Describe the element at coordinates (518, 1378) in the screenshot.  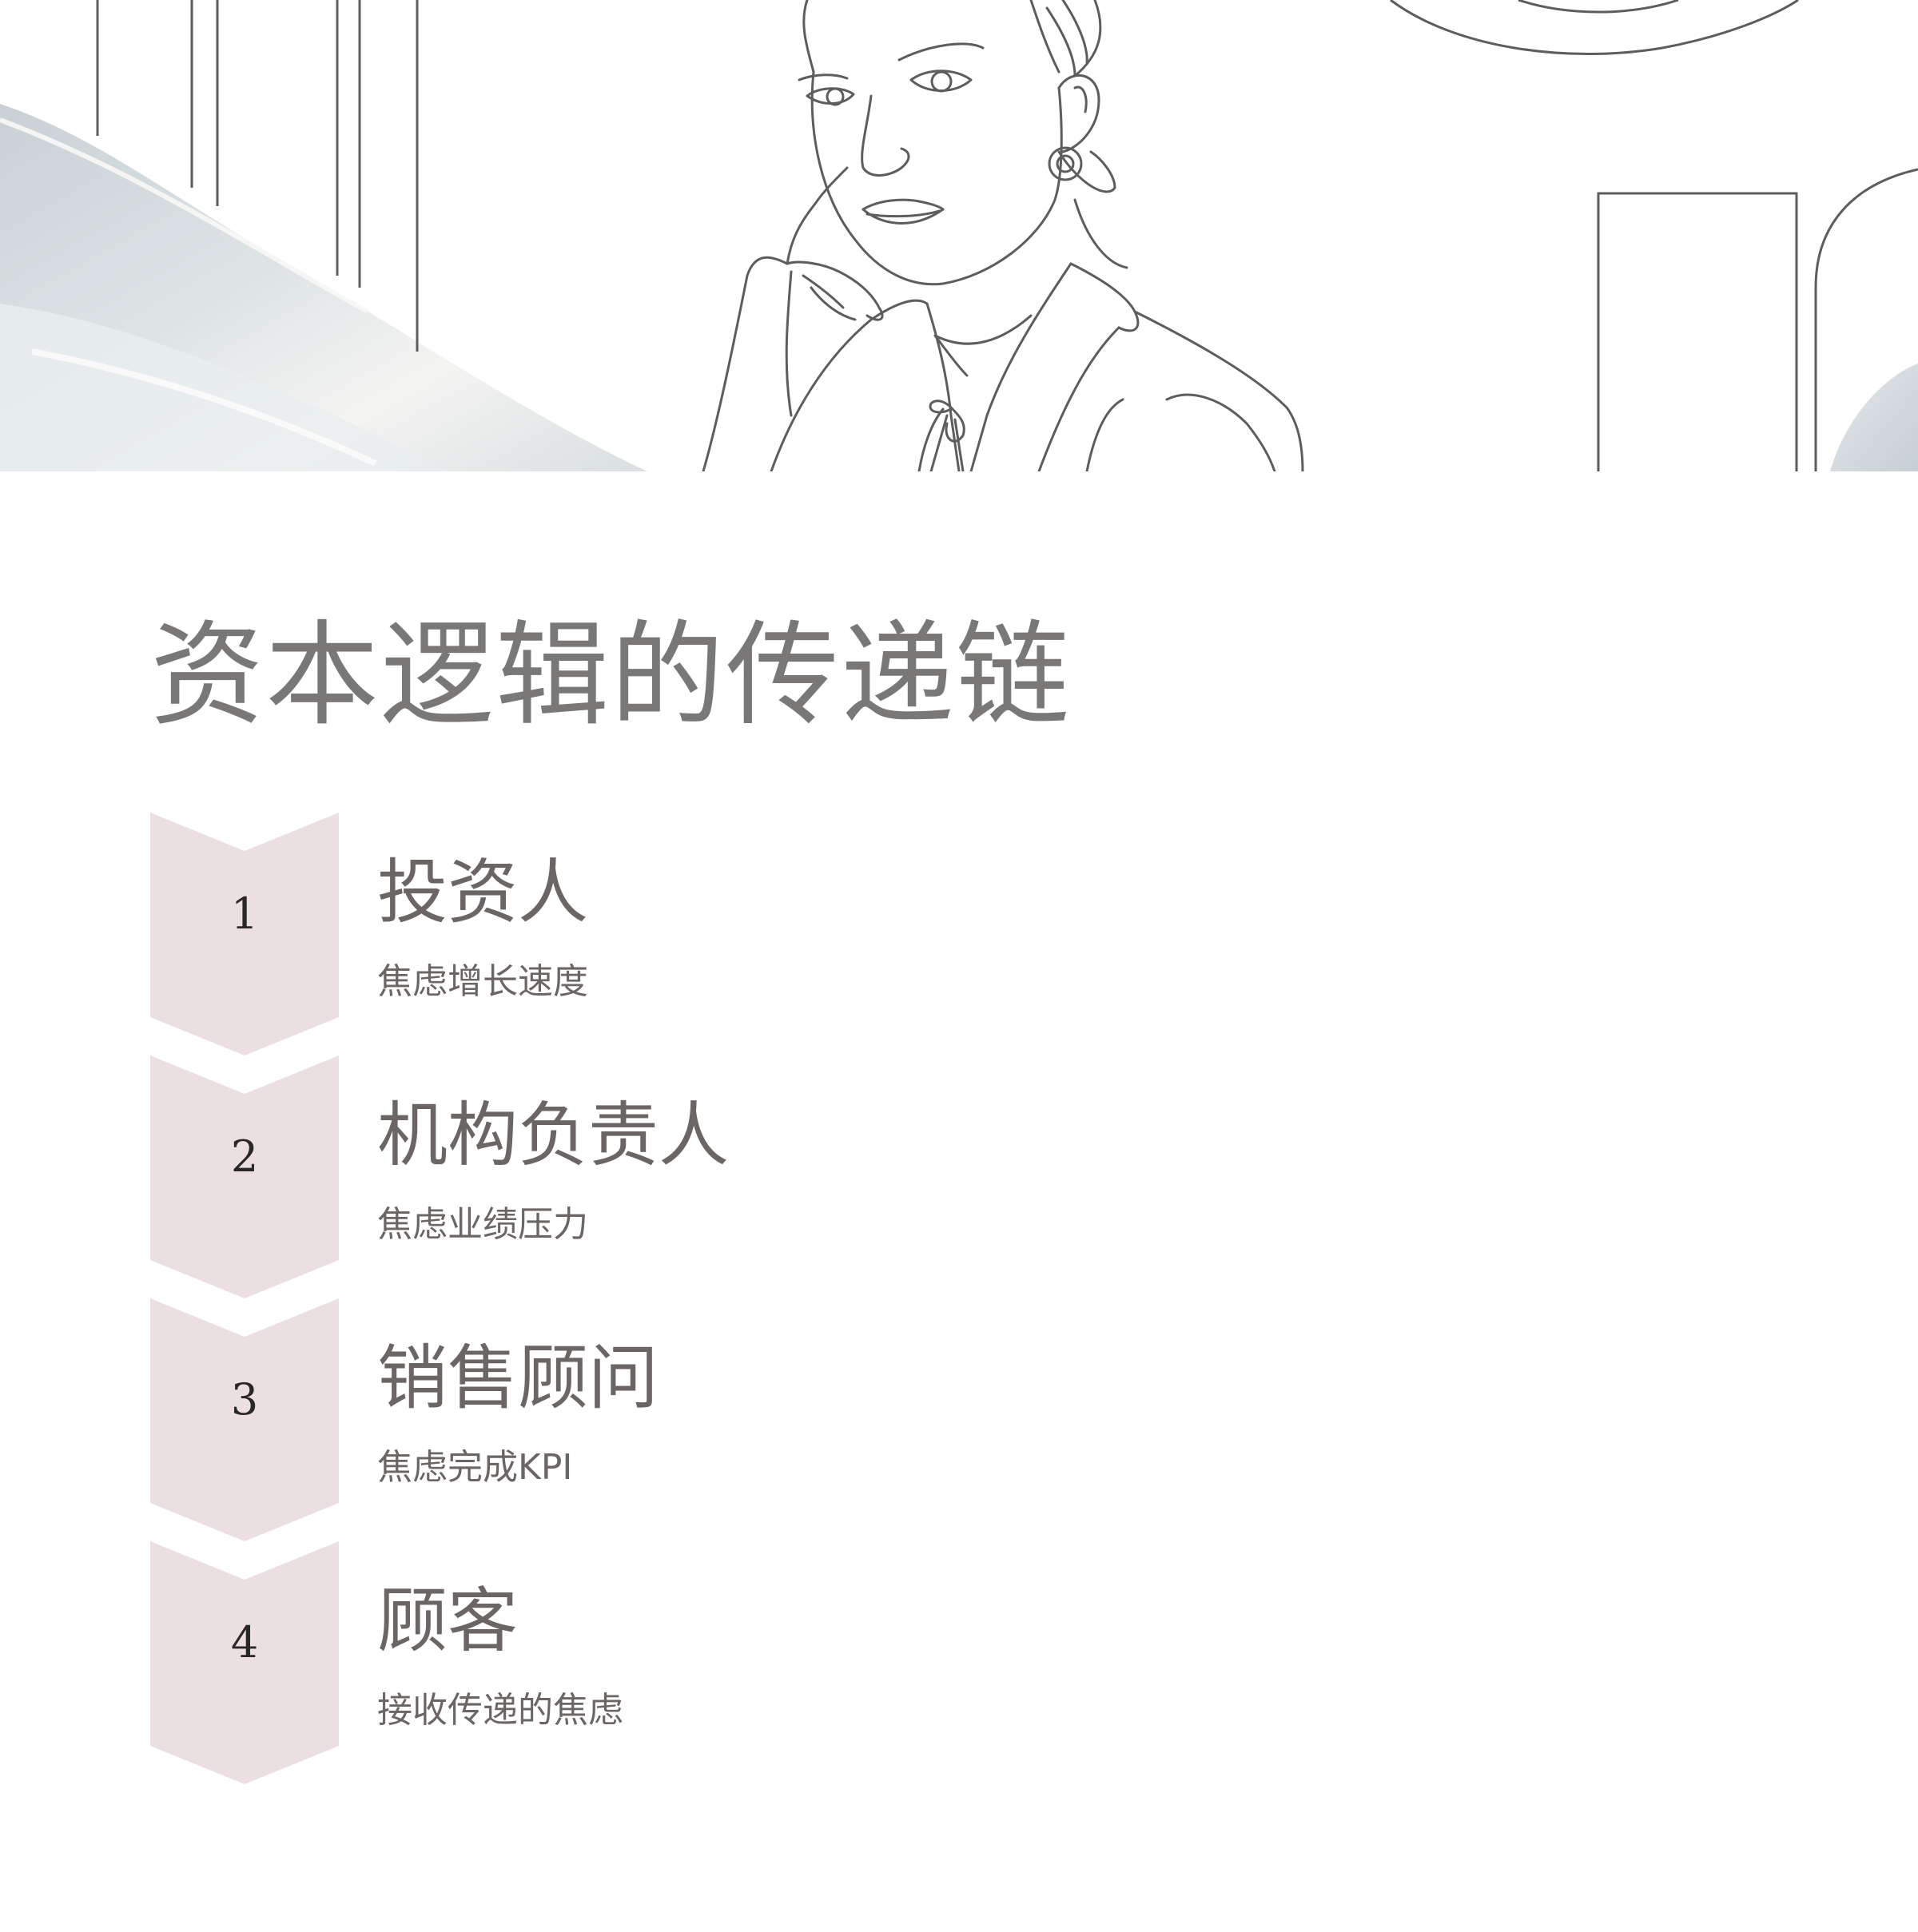
I see `step-title: 销售顾问` at that location.